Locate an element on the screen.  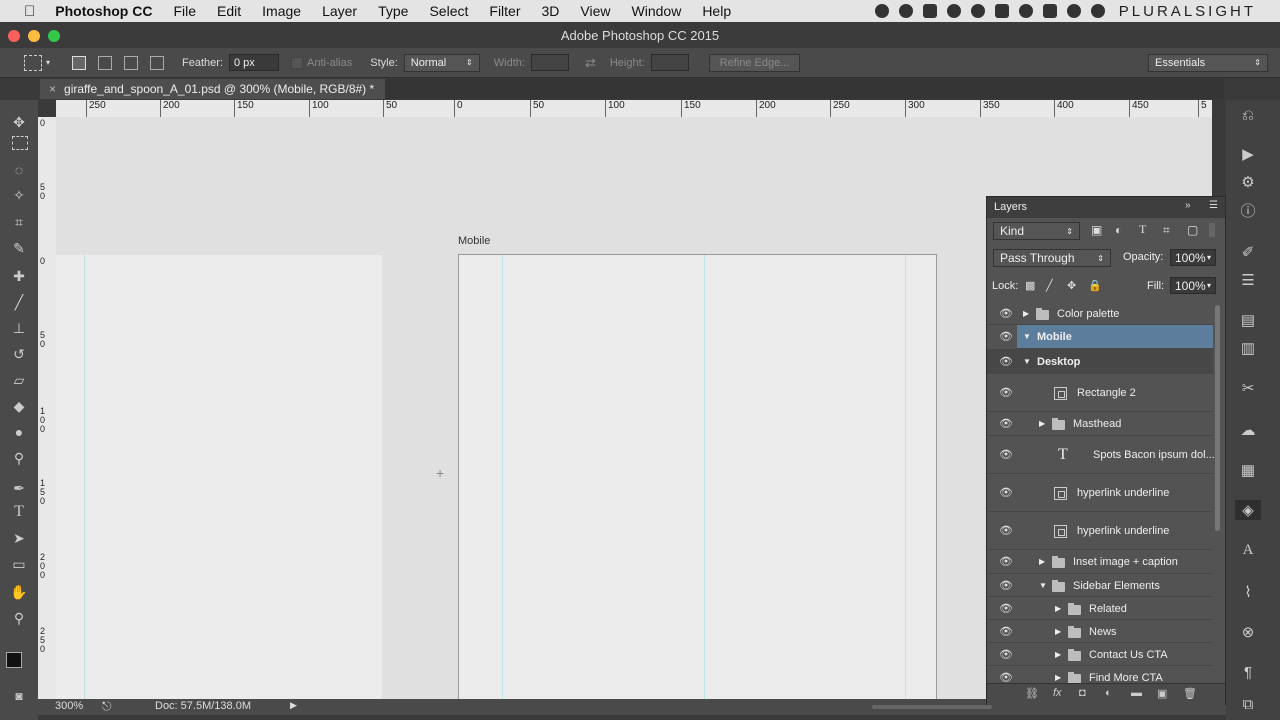
layer-mask-icon: ◘ is located at coordinates (1082, 693).